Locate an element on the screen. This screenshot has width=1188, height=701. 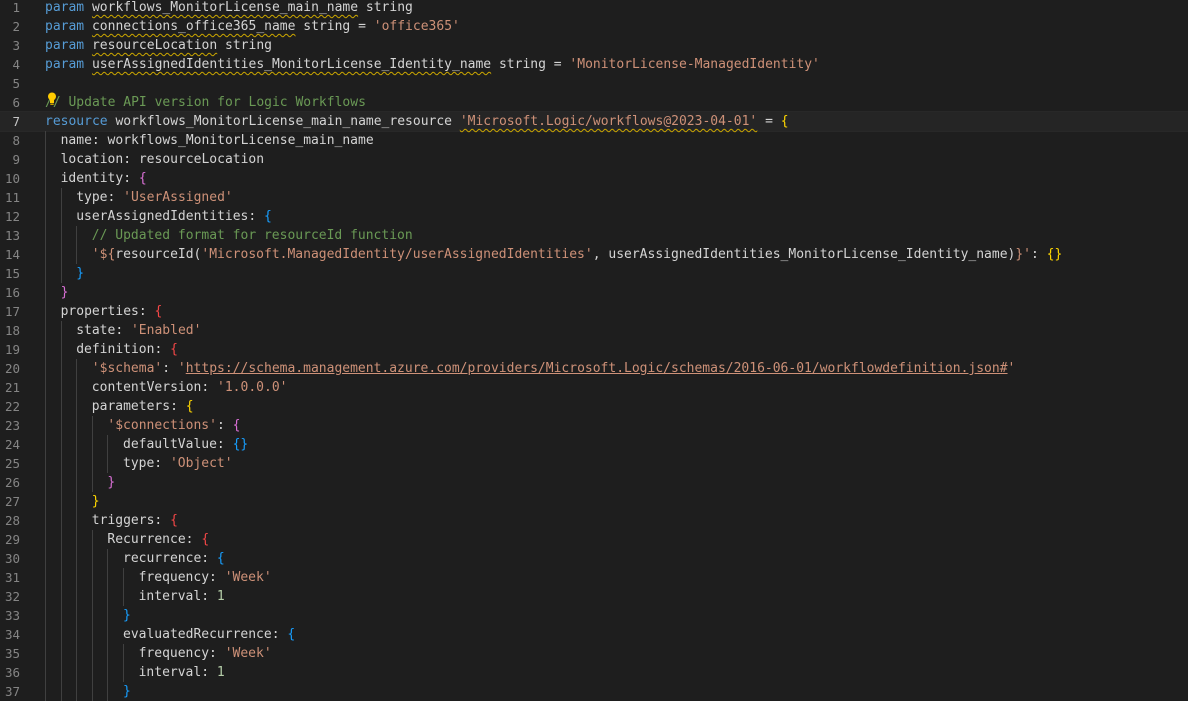
code-token: 'Microsoft.Logic/workflows@2023-04-01' is located at coordinates (608, 121).